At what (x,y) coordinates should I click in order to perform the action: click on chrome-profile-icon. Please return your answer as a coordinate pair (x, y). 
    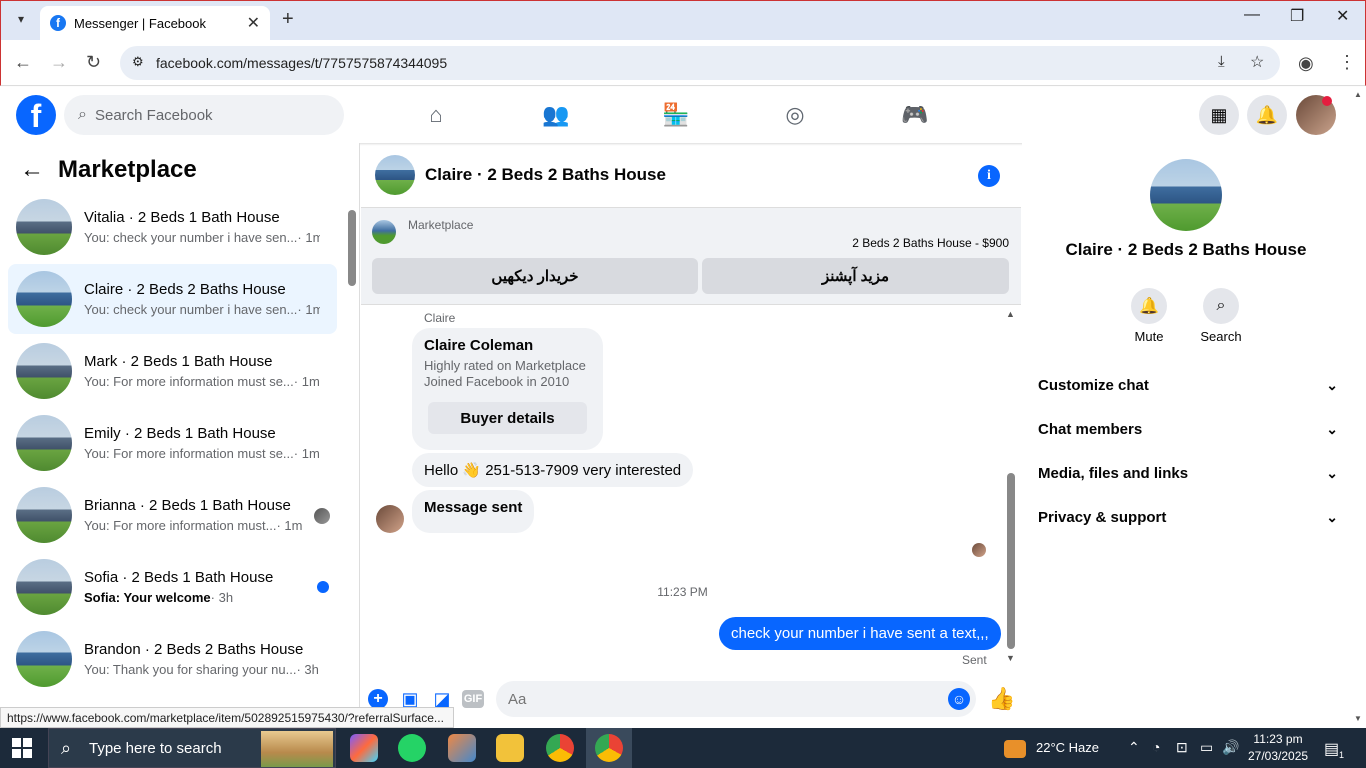
    Looking at the image, I should click on (609, 748).